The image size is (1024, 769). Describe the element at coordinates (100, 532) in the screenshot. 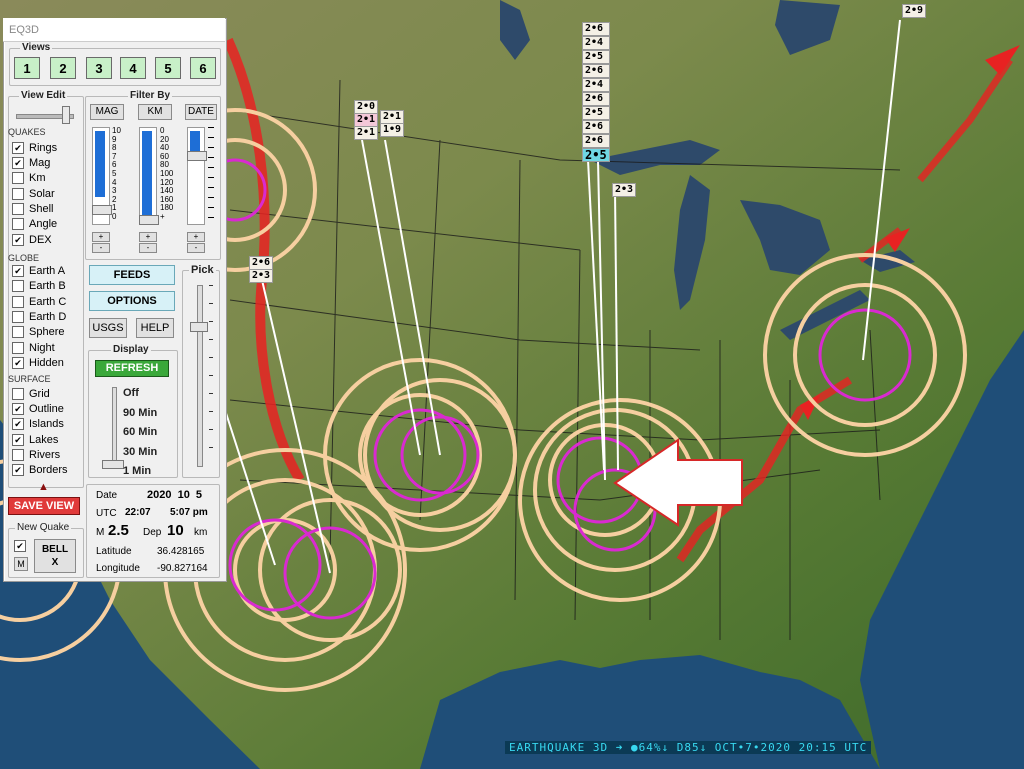

I see `mag-label: M` at that location.